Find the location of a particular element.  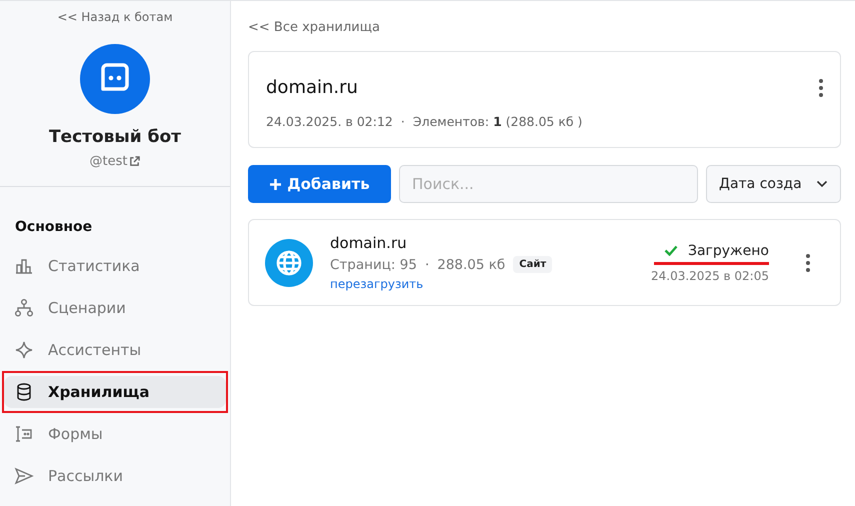

bot-name: Тестовый бот is located at coordinates (115, 137).